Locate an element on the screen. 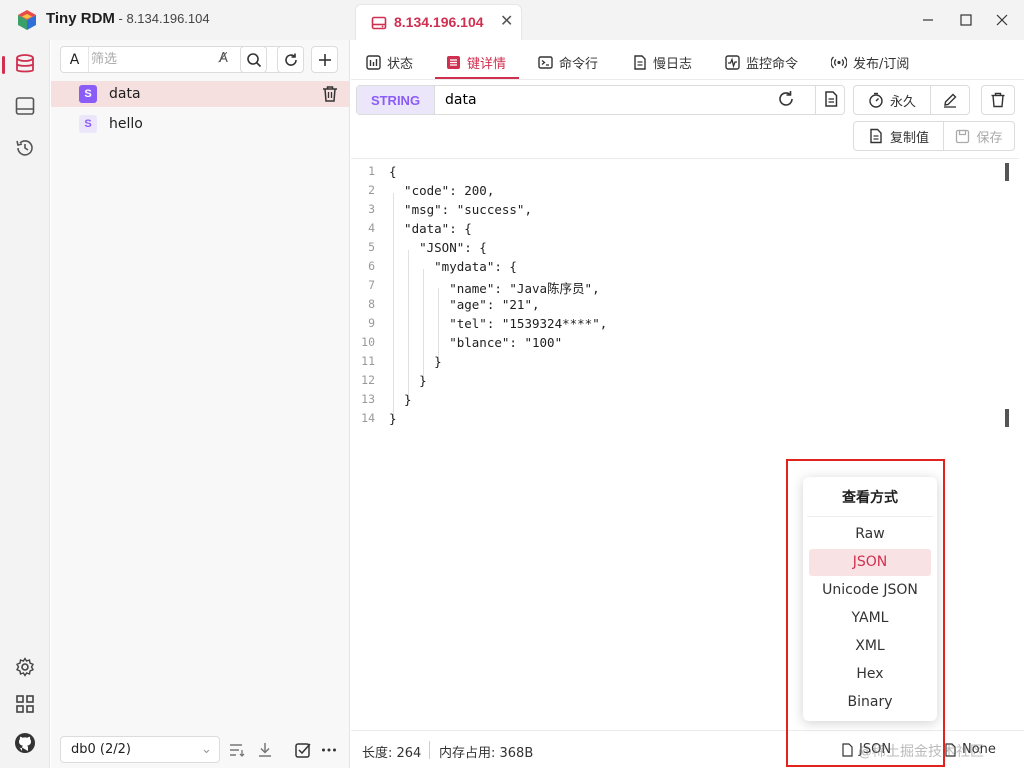 This screenshot has width=1024, height=768. tab-monitor: 监控命令 is located at coordinates (761, 62).